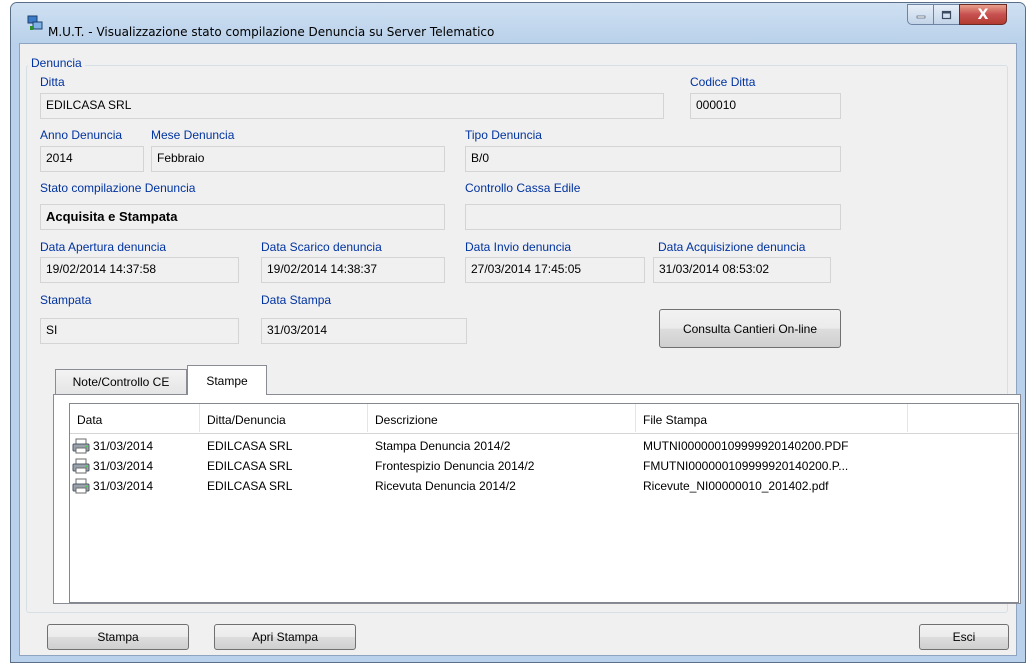 The width and height of the screenshot is (1027, 664). Describe the element at coordinates (118, 637) in the screenshot. I see `stampa-button: Stampa` at that location.